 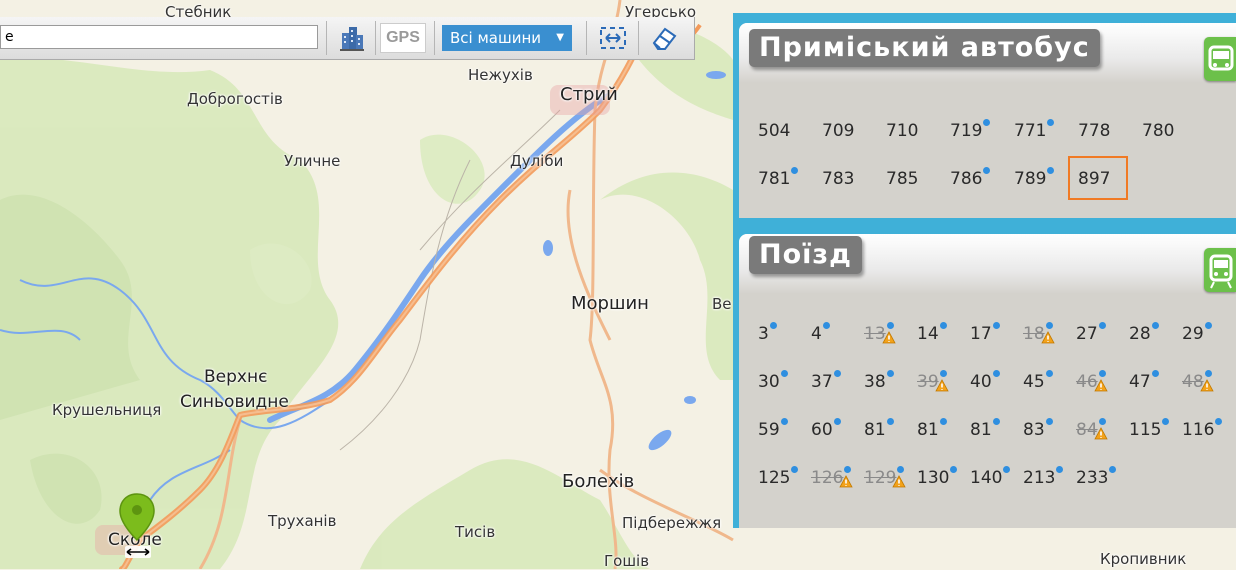 What do you see at coordinates (613, 38) in the screenshot?
I see `fit-bounds-icon` at bounding box center [613, 38].